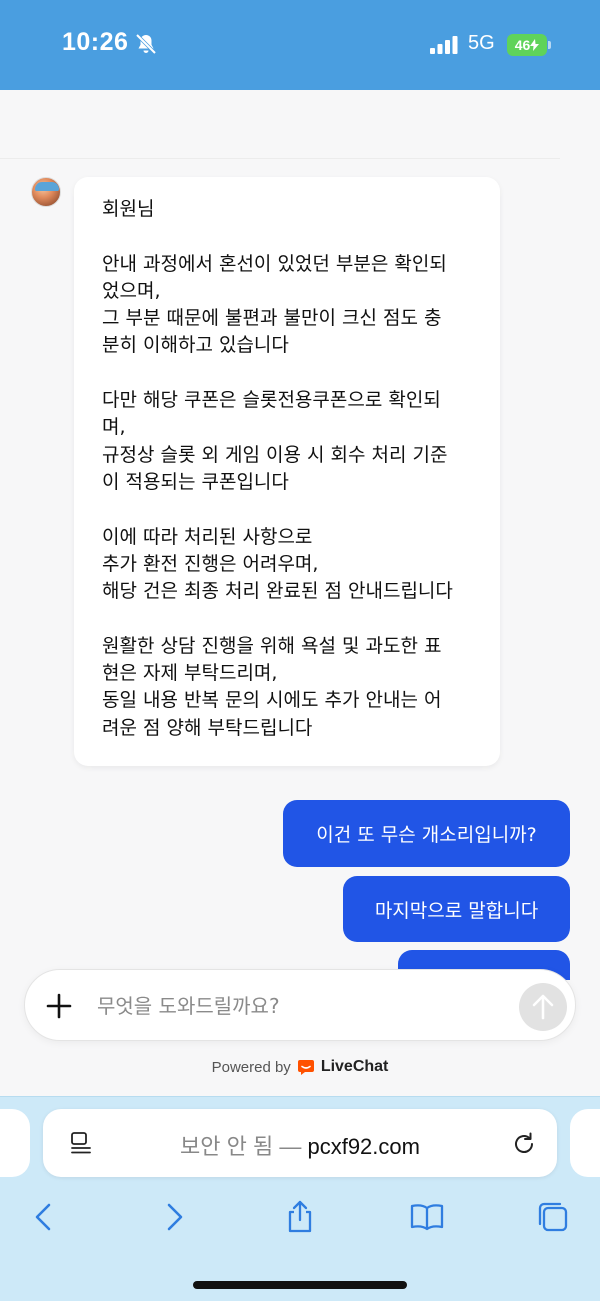 This screenshot has width=600, height=1301. What do you see at coordinates (15, 1143) in the screenshot?
I see `previous-tab-preview` at bounding box center [15, 1143].